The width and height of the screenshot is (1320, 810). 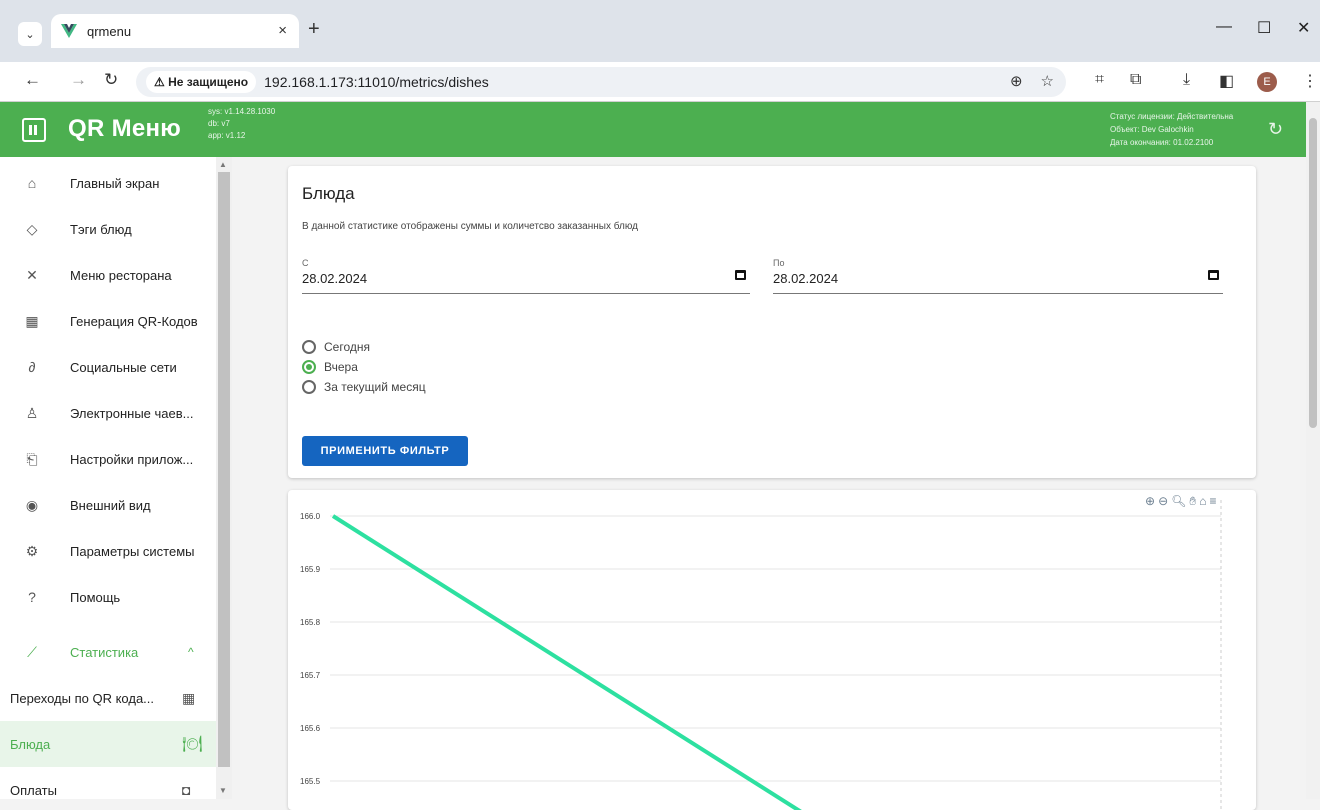 I want to click on dish-icon: 🍽, so click(x=192, y=744).